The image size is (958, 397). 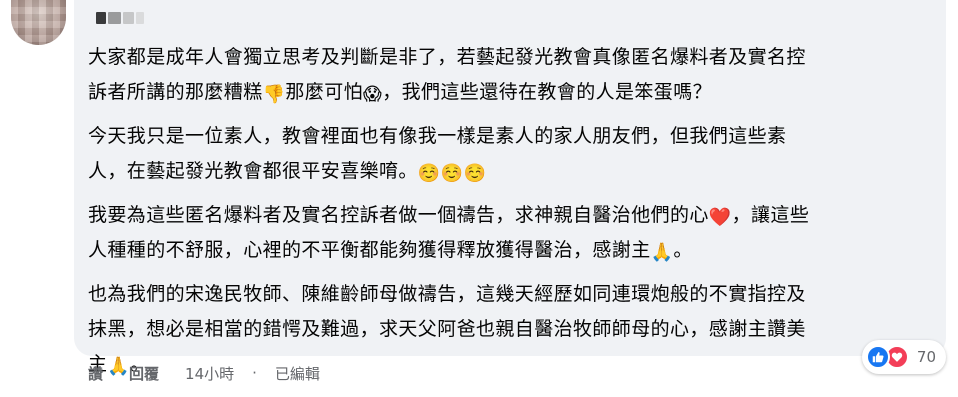 I want to click on edited-label: 已編輯, so click(x=297, y=373).